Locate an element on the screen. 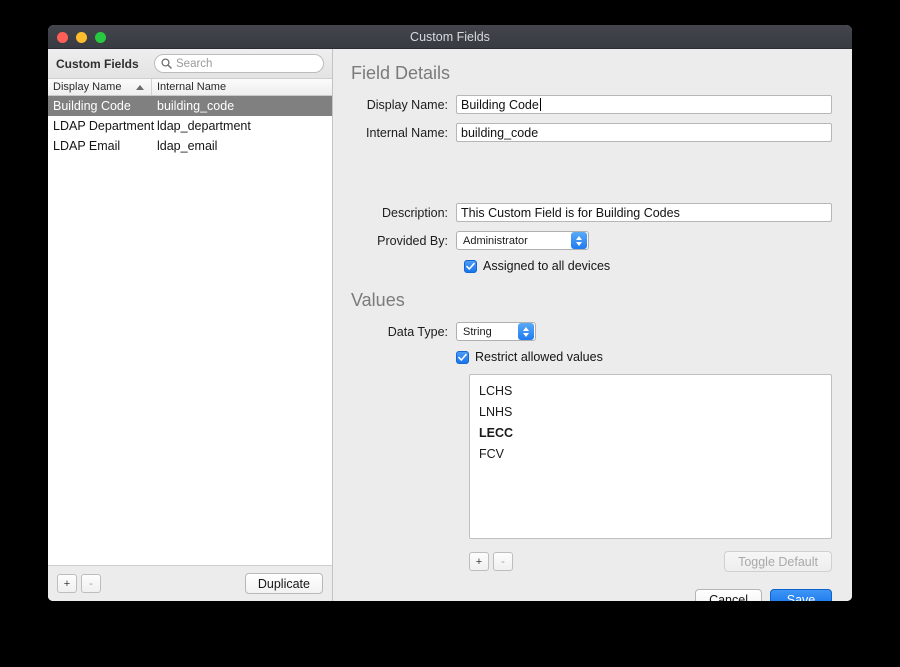 This screenshot has width=900, height=667. data-type-value: String is located at coordinates (477, 331).